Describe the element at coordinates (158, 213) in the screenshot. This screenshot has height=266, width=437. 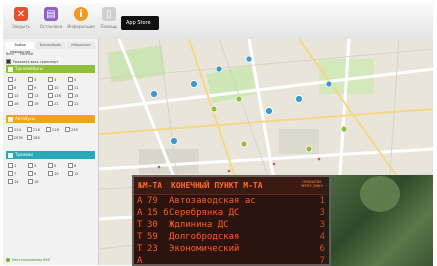
I see `board-row-number: 15 б` at that location.